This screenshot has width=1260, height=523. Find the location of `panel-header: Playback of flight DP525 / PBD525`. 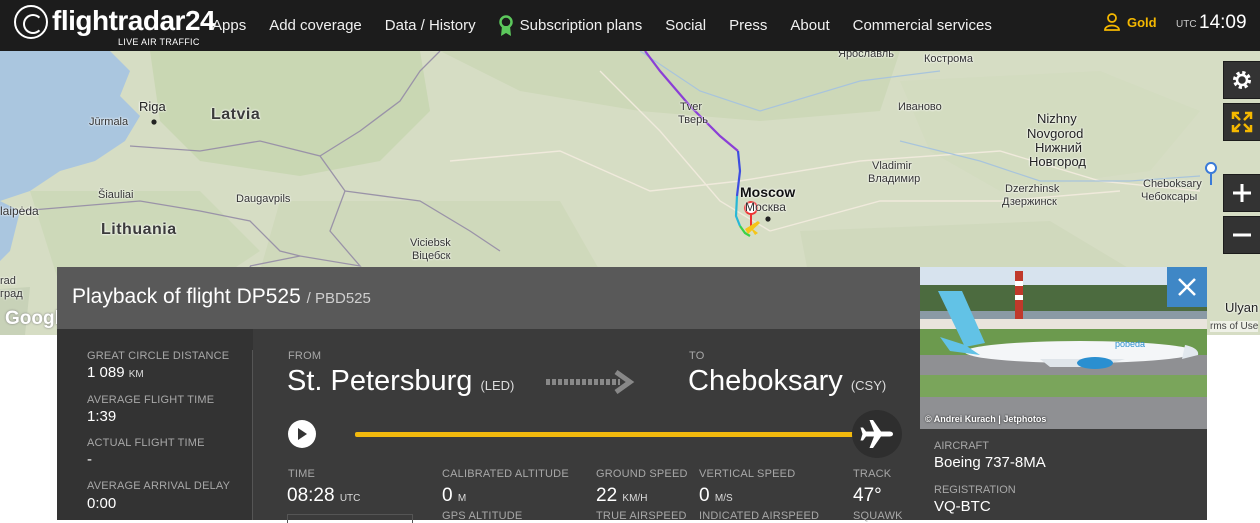

panel-header: Playback of flight DP525 / PBD525 is located at coordinates (488, 298).